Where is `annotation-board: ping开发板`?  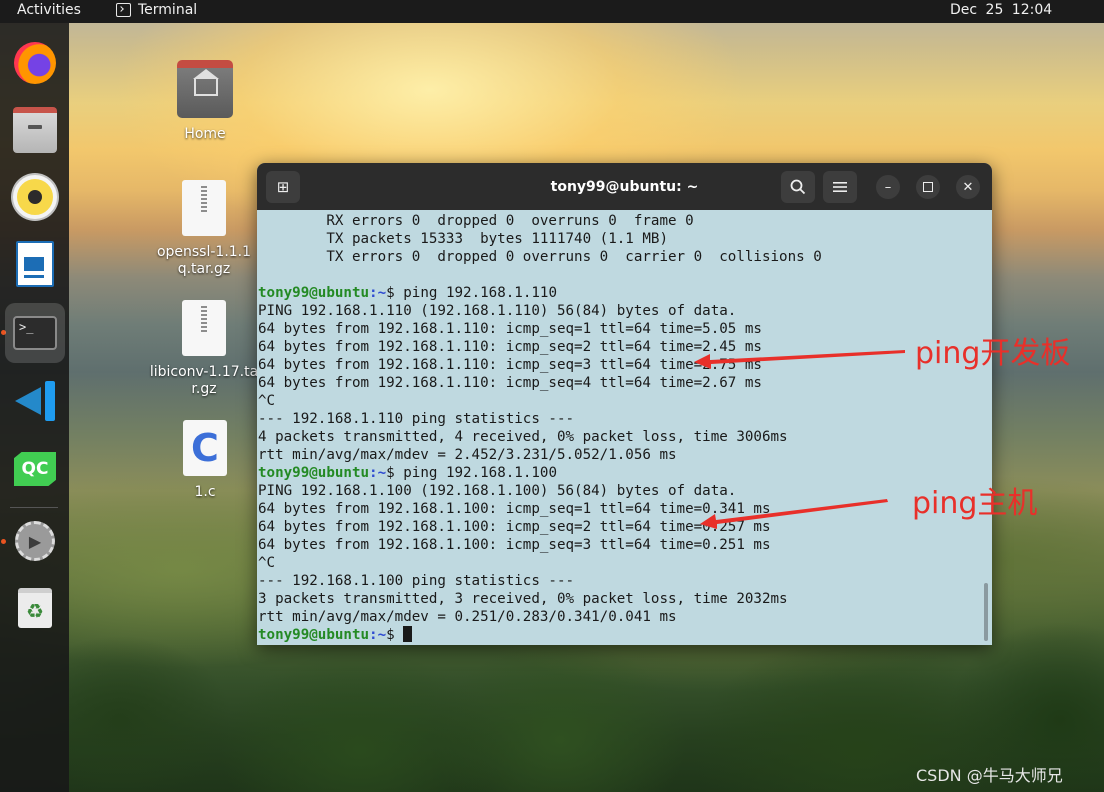 annotation-board: ping开发板 is located at coordinates (993, 353).